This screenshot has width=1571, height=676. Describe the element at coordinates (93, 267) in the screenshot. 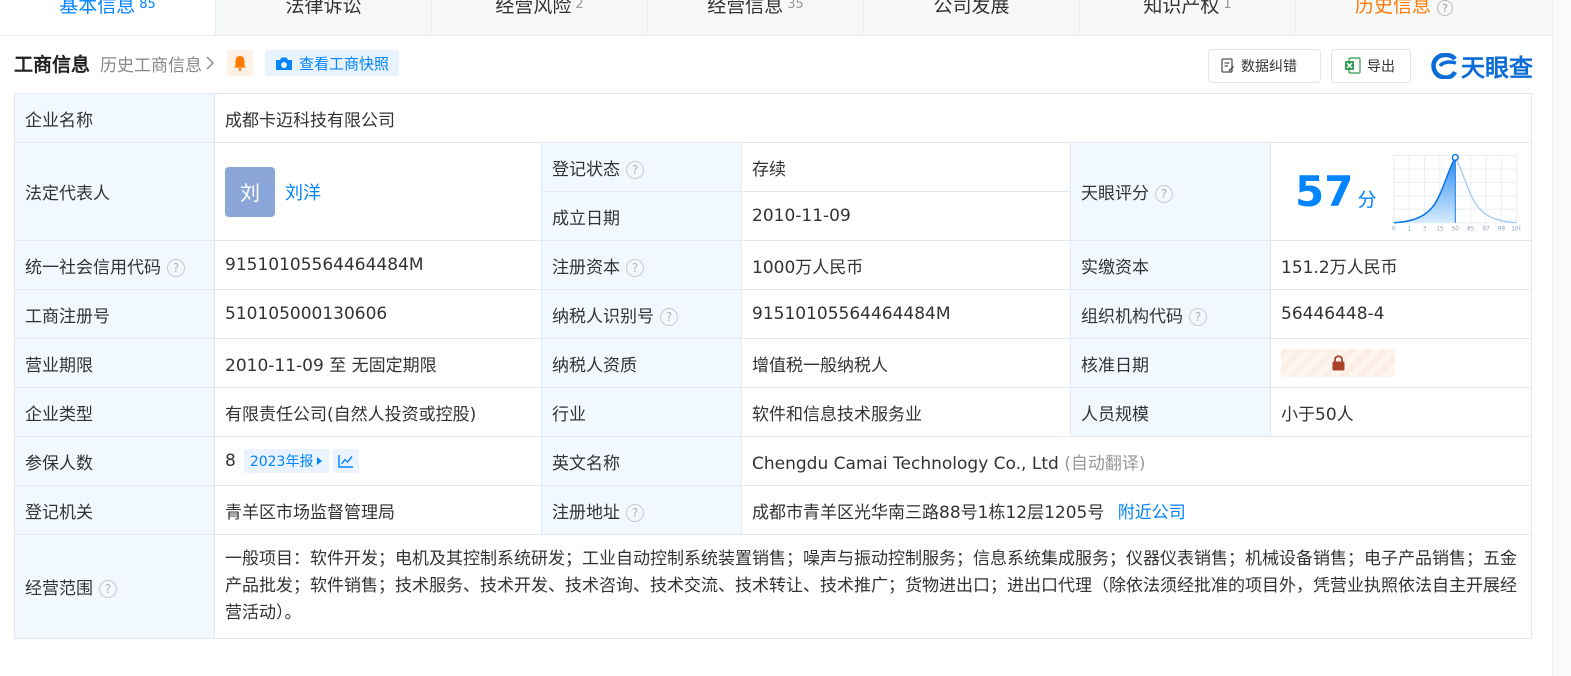

I see `credit-code-label: 统一社会信用代码` at that location.